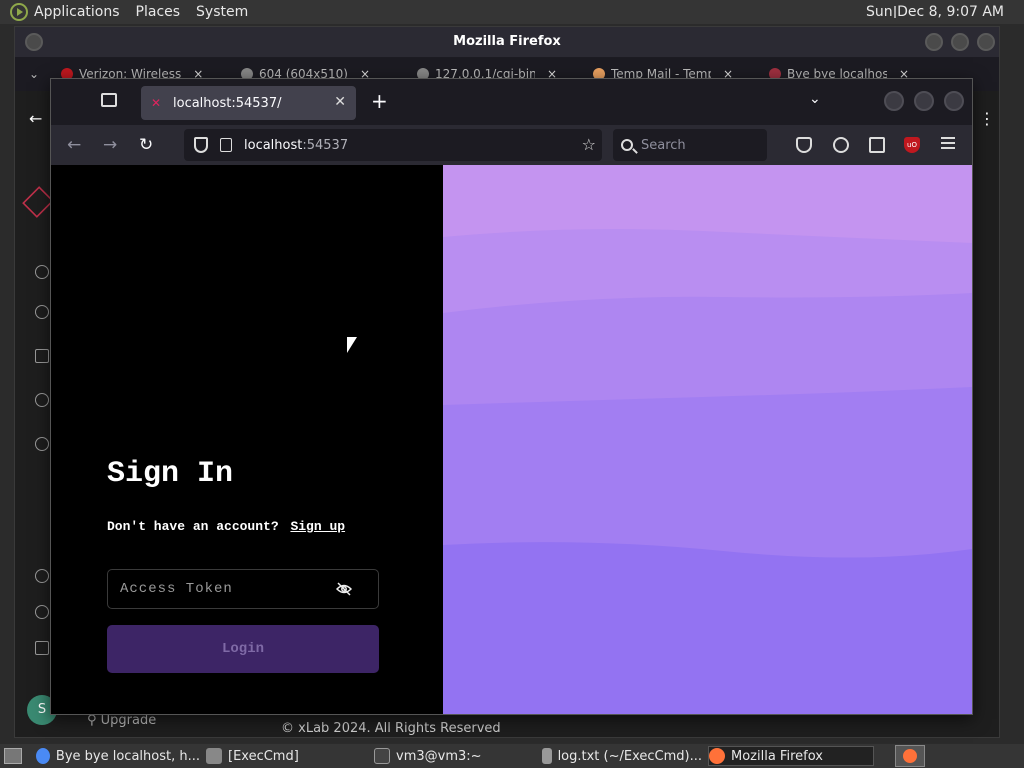 This screenshot has height=768, width=1024. I want to click on signup-prompt-text: Don't have an account?, so click(193, 526).